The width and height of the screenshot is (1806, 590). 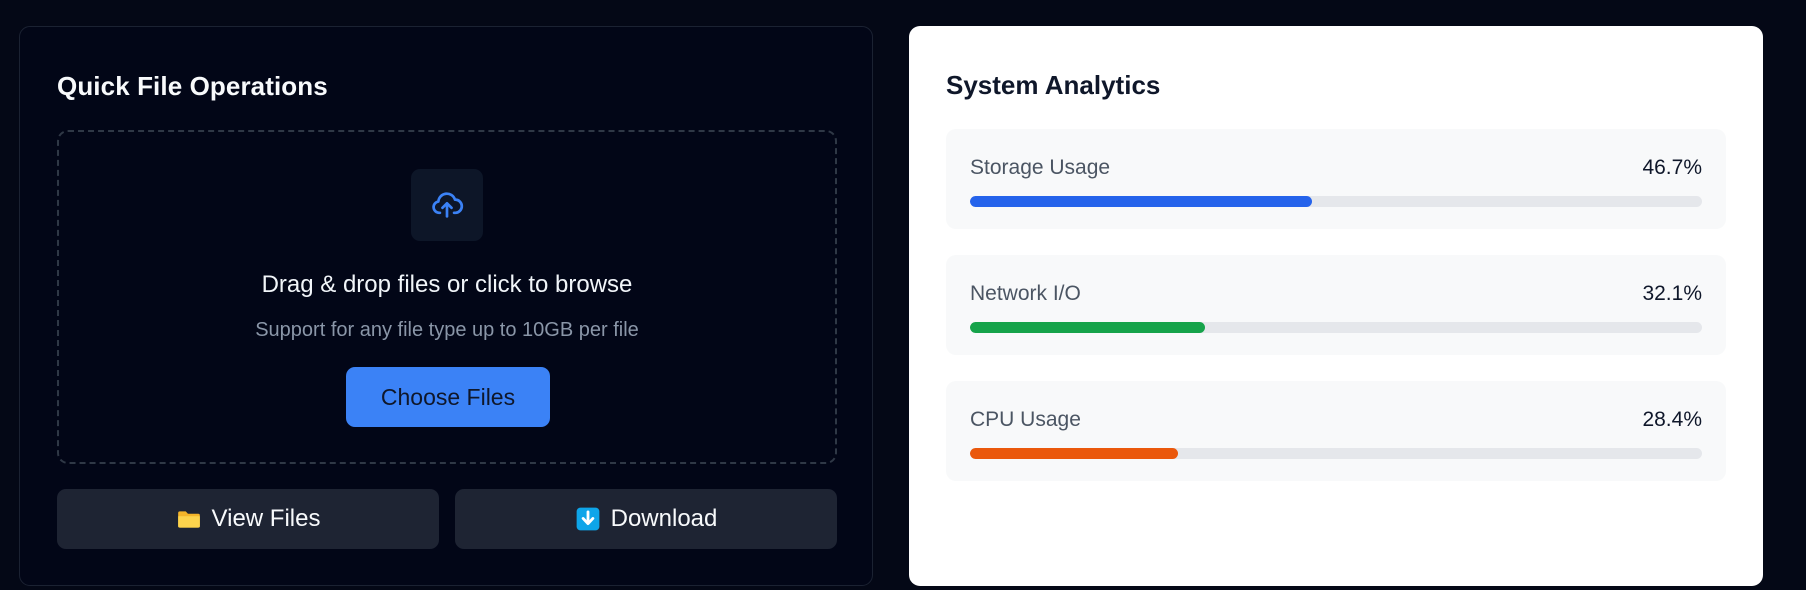 I want to click on cloud-upload-icon, so click(x=447, y=205).